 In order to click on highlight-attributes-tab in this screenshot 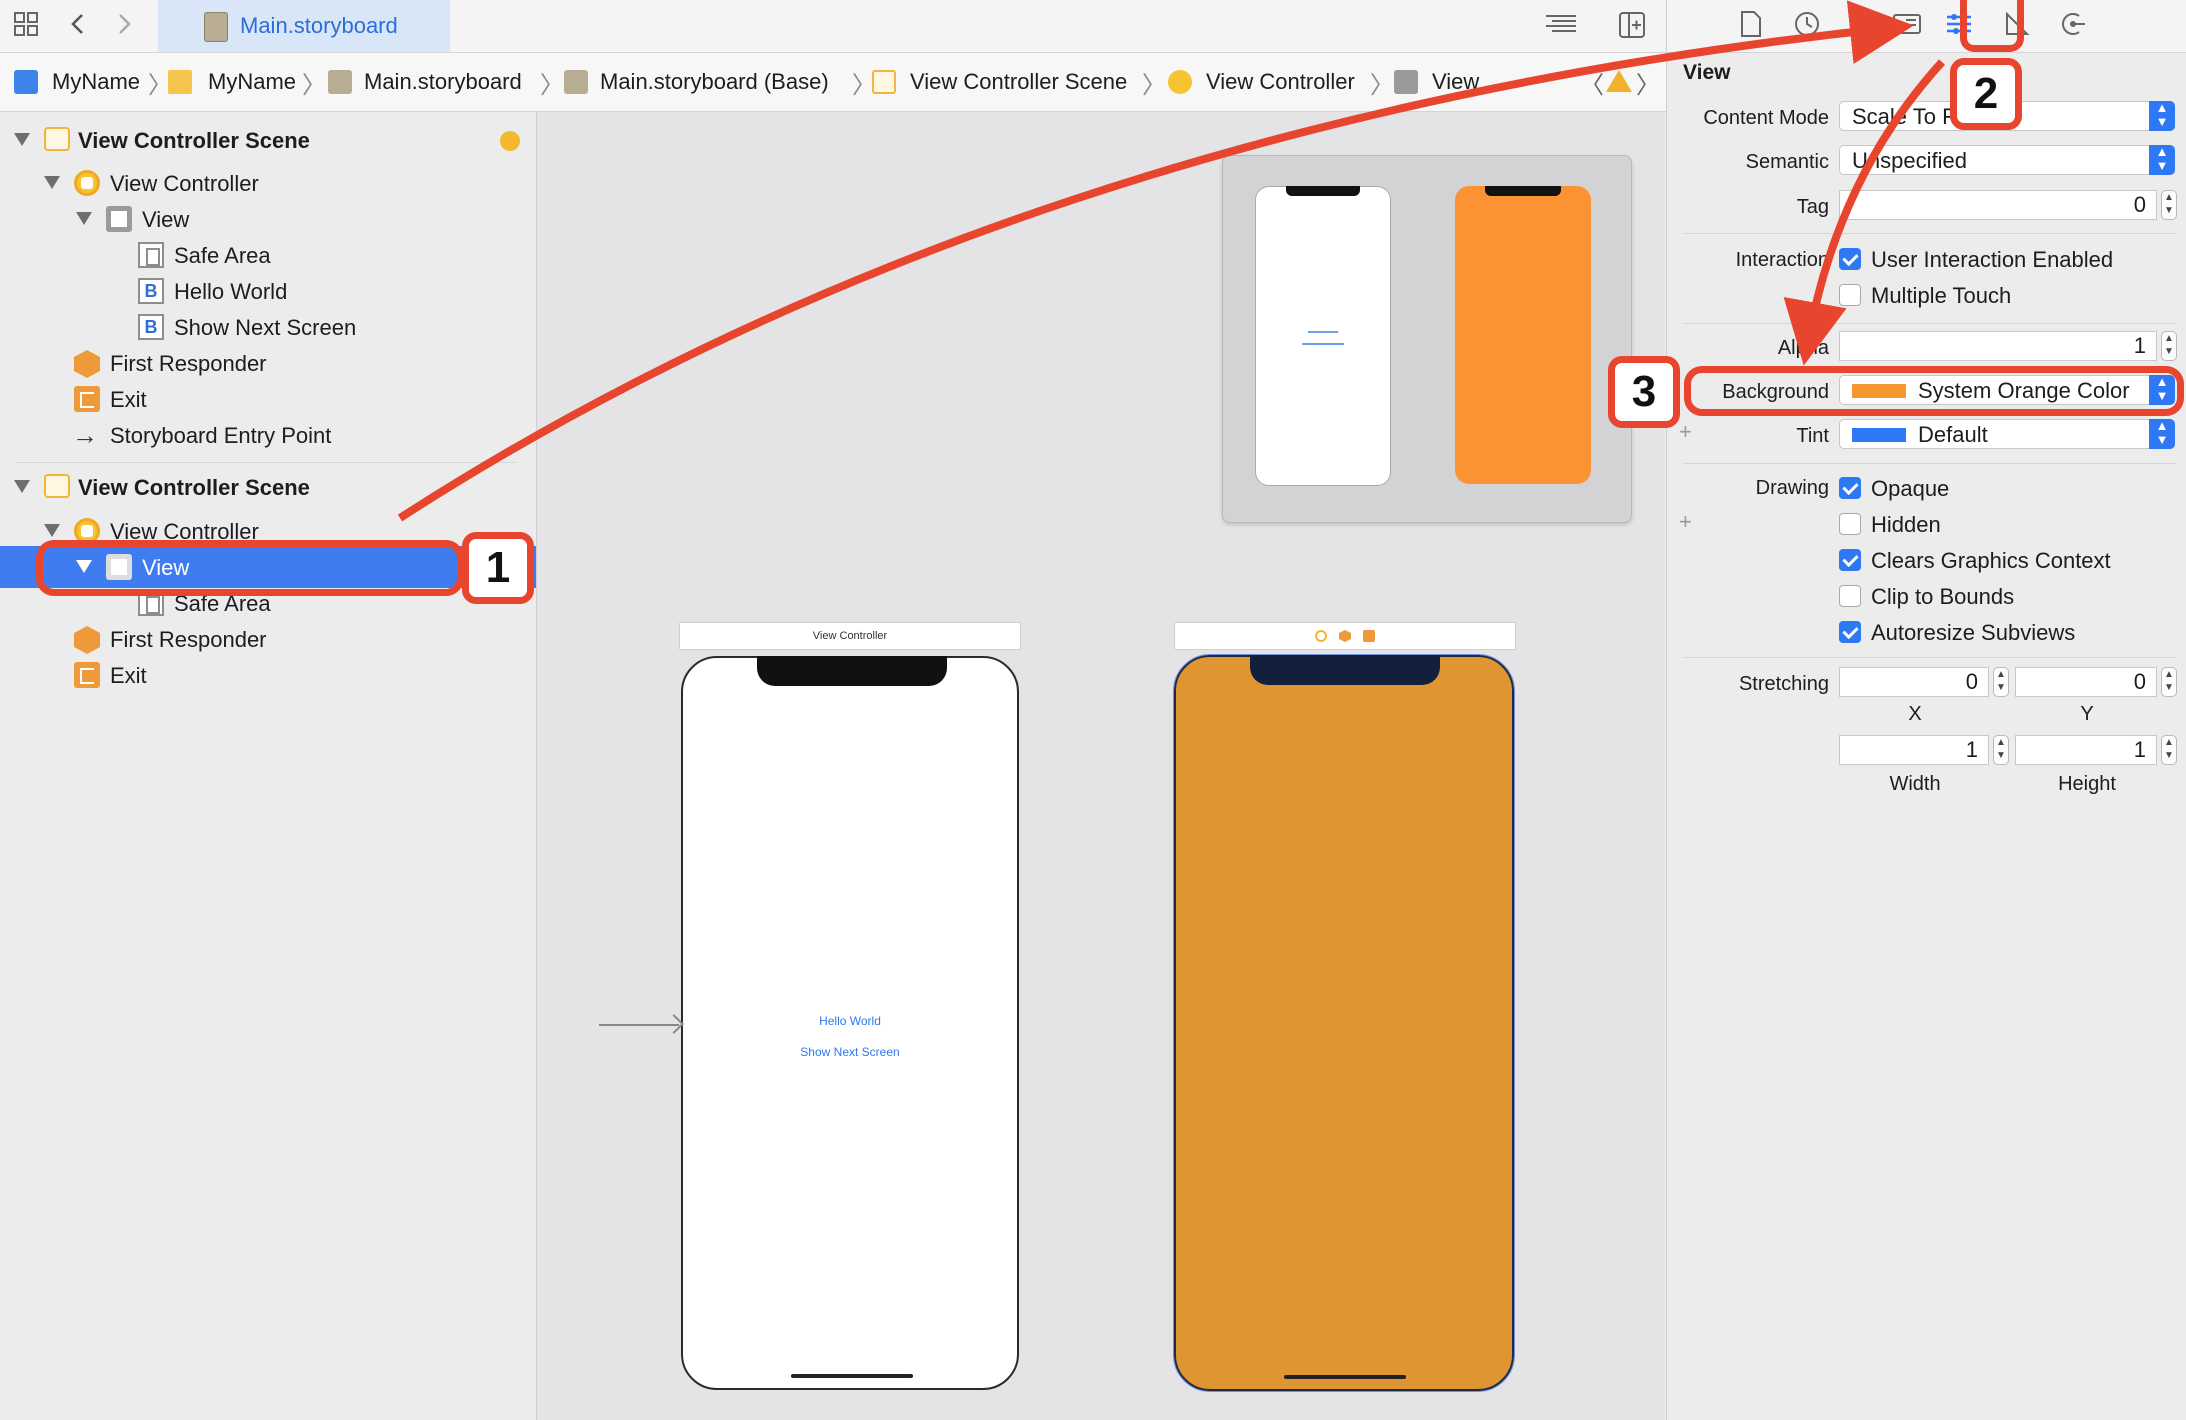, I will do `click(1992, 26)`.